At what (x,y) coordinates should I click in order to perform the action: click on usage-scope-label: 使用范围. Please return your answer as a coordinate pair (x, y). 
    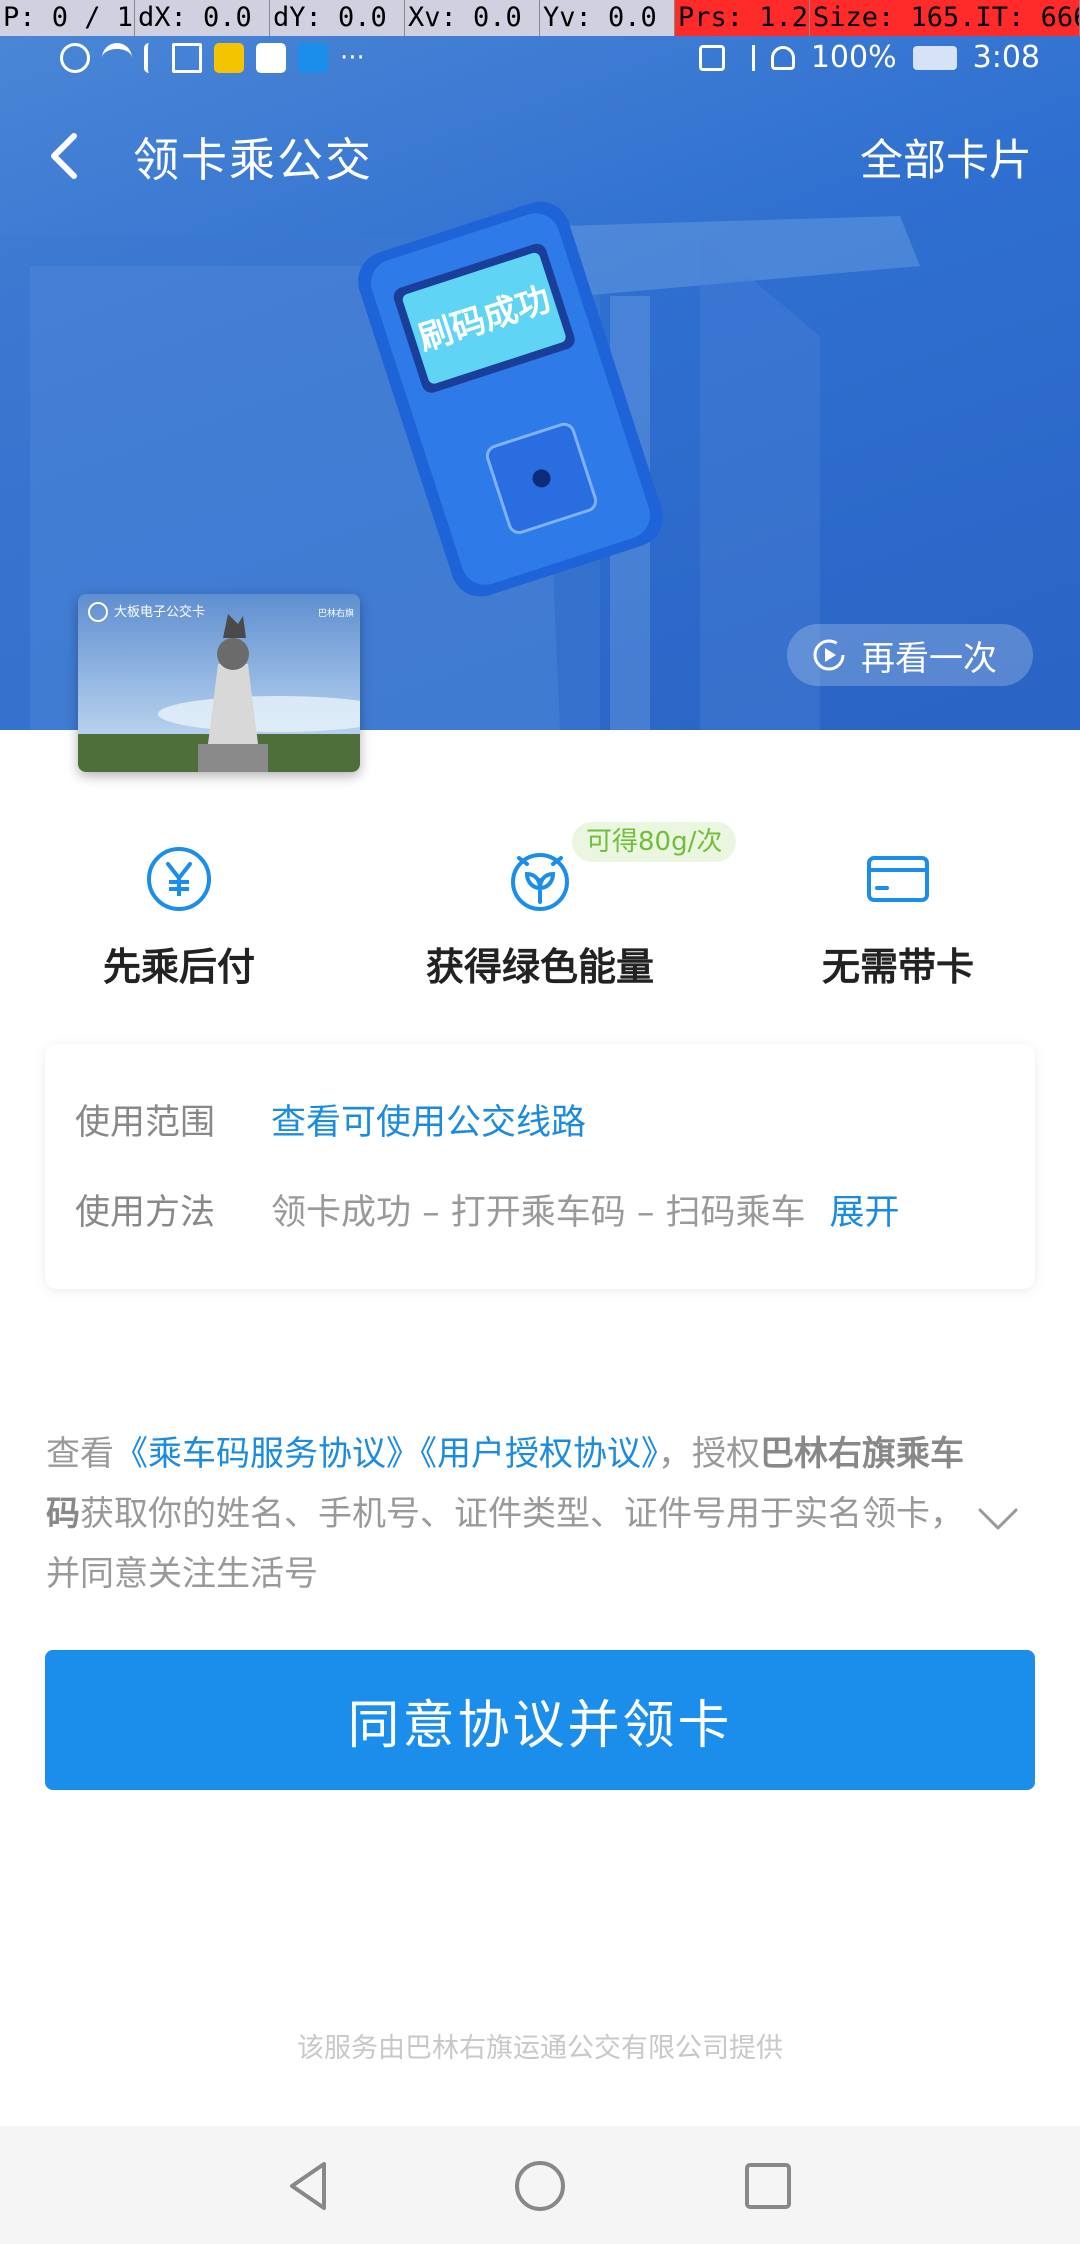
    Looking at the image, I should click on (145, 1123).